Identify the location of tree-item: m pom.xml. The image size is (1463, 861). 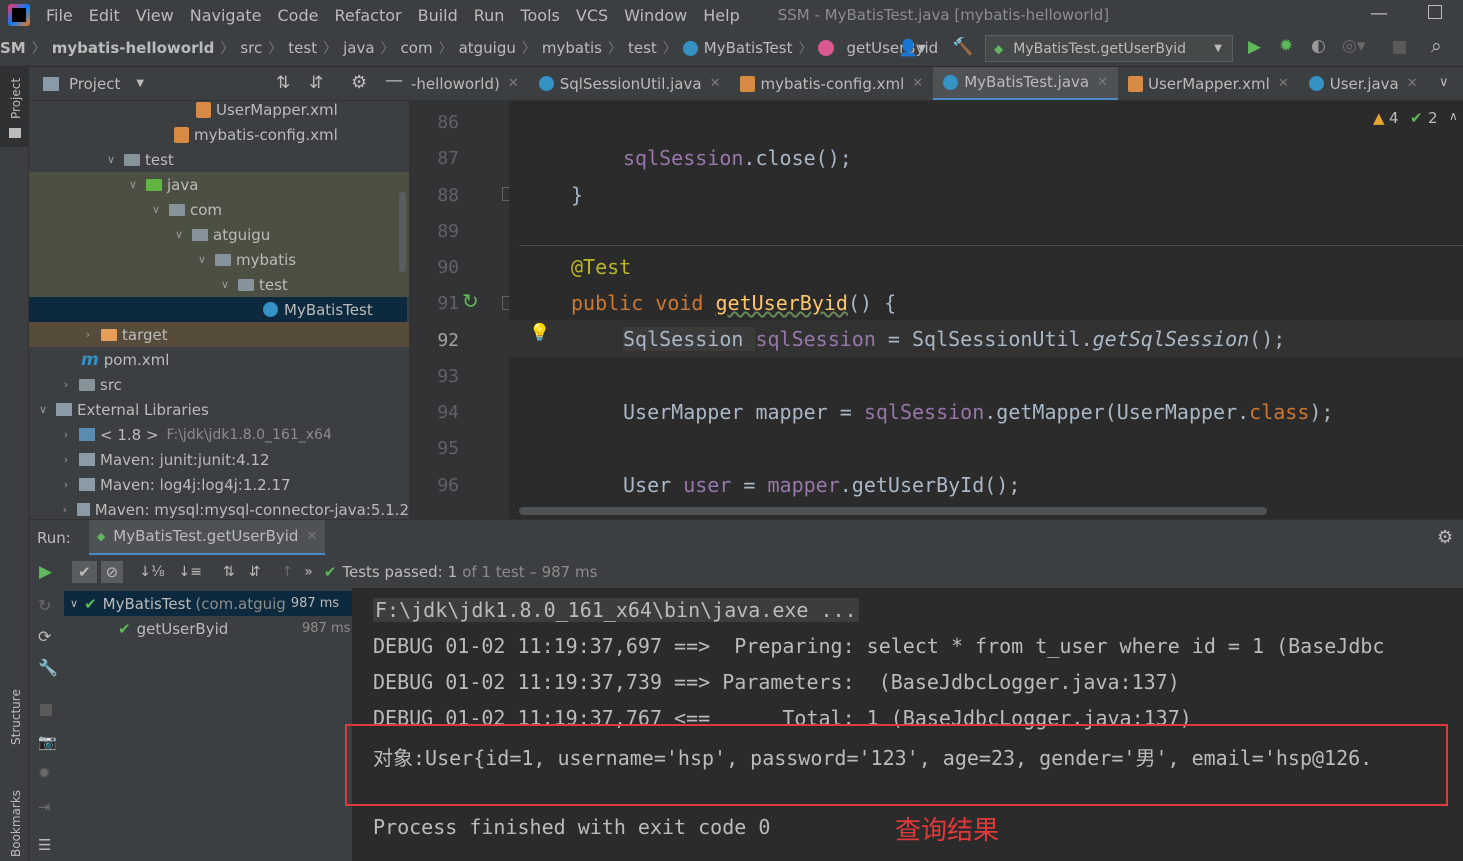
(219, 359).